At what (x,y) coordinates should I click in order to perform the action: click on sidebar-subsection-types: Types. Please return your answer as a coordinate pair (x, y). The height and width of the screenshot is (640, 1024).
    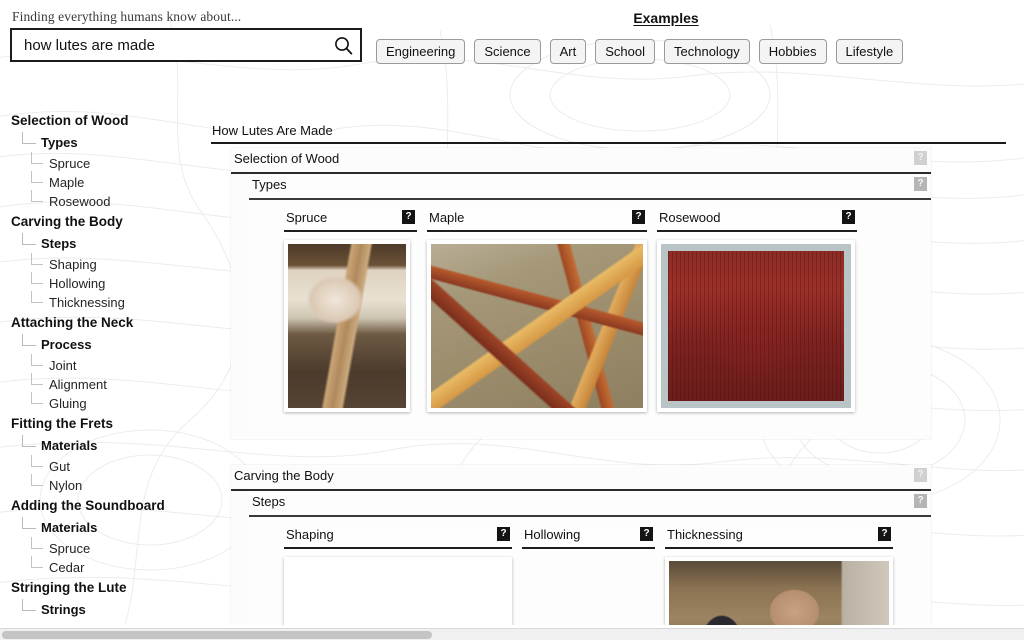
    Looking at the image, I should click on (105, 143).